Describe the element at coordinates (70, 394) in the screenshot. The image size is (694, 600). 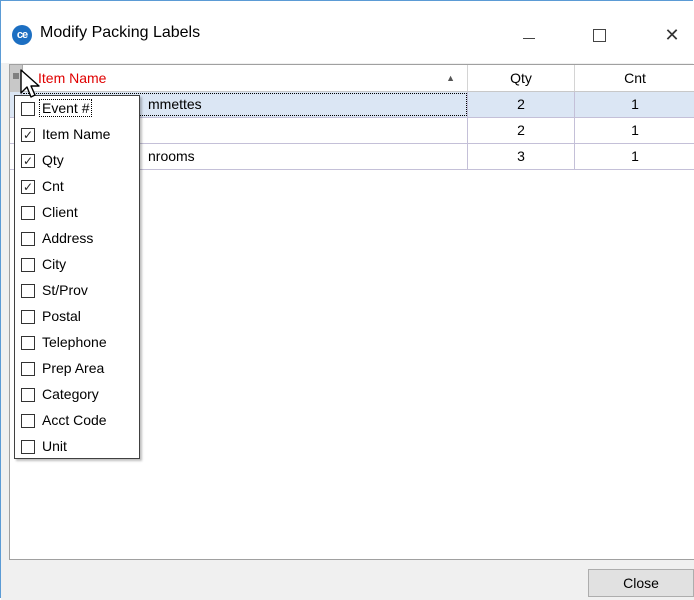
I see `option-label: Category` at that location.